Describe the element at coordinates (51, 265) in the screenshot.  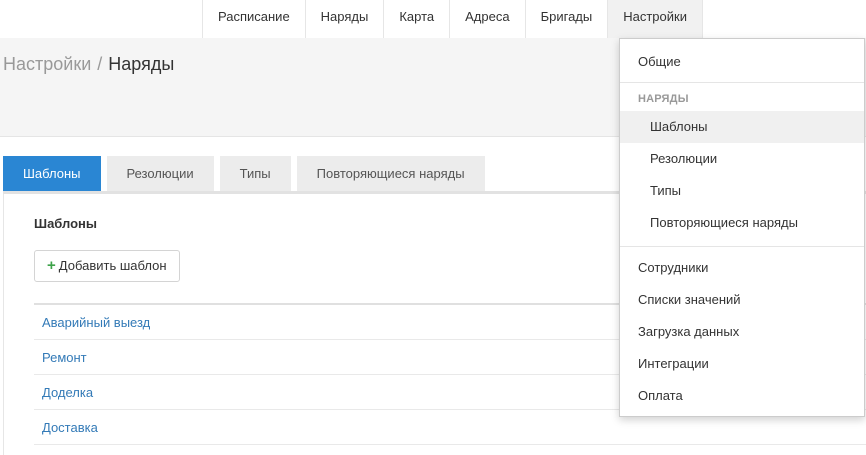
I see `plus-icon: +` at that location.